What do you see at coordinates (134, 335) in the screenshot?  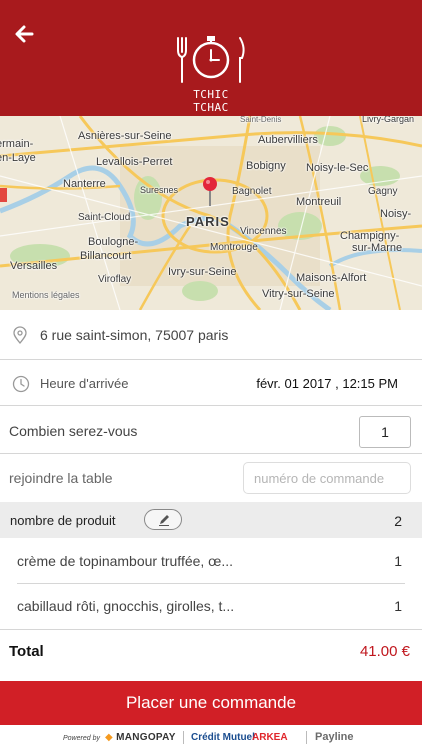 I see `delivery-address: 6 rue saint-simon, 75007 paris` at bounding box center [134, 335].